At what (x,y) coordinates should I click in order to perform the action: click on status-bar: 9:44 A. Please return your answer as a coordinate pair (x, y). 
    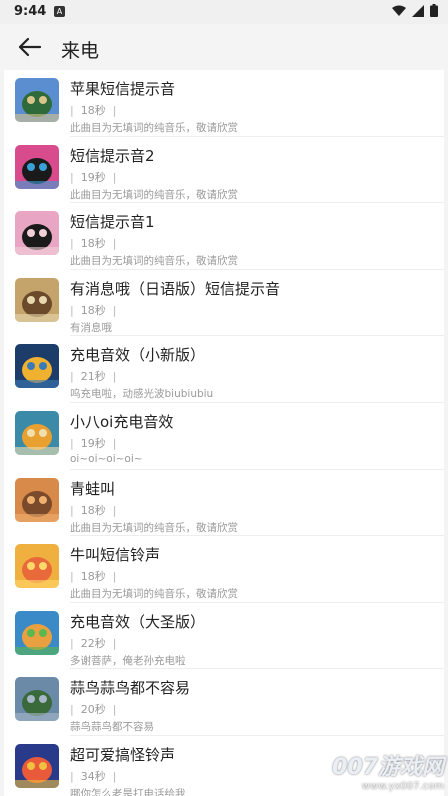
    Looking at the image, I should click on (224, 12).